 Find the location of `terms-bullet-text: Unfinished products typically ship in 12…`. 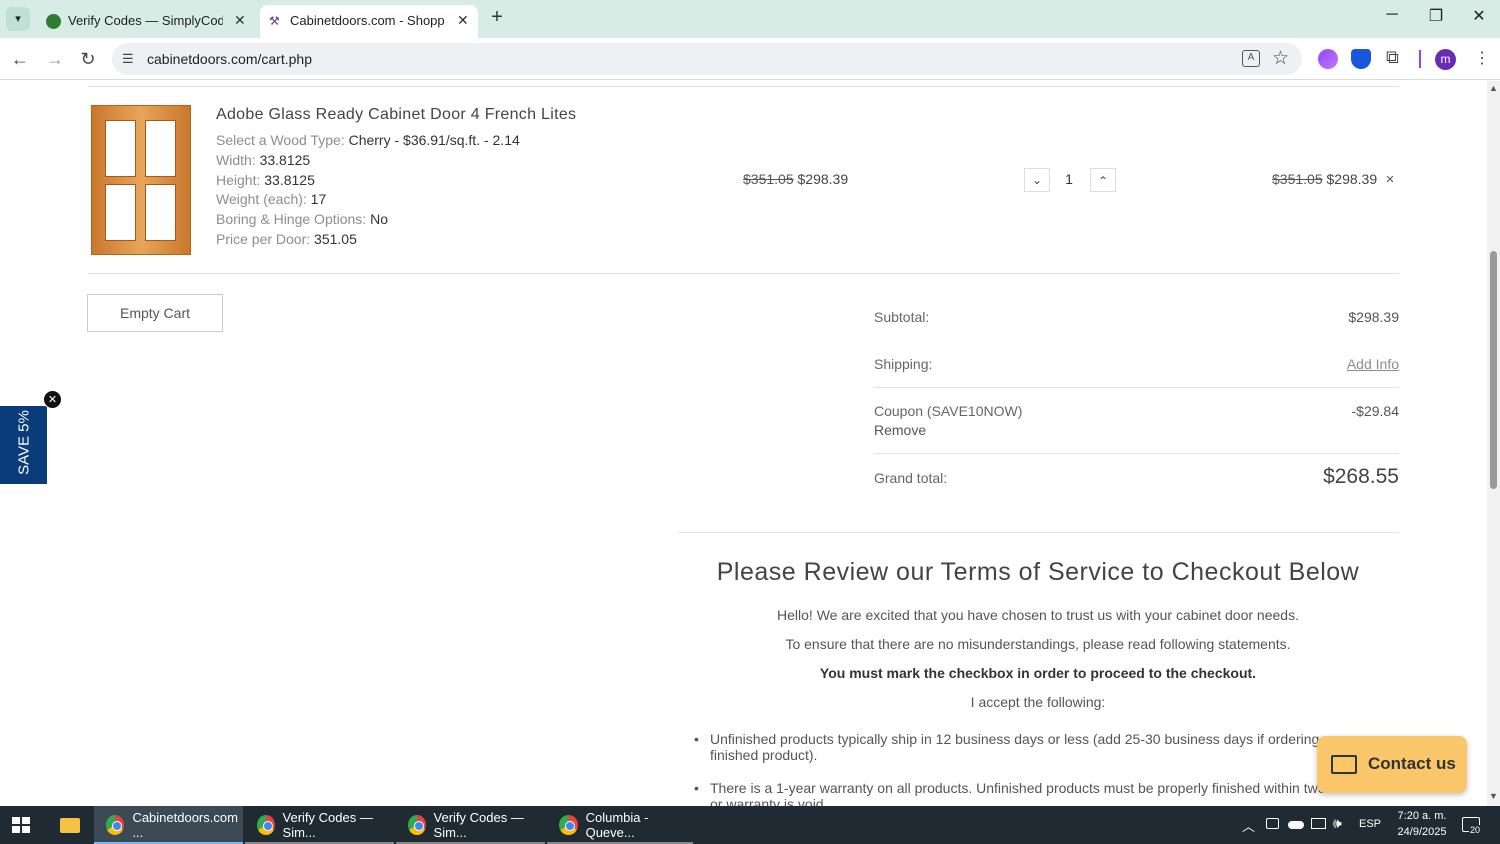

terms-bullet-text: Unfinished products typically ship in 12… is located at coordinates (1015, 747).